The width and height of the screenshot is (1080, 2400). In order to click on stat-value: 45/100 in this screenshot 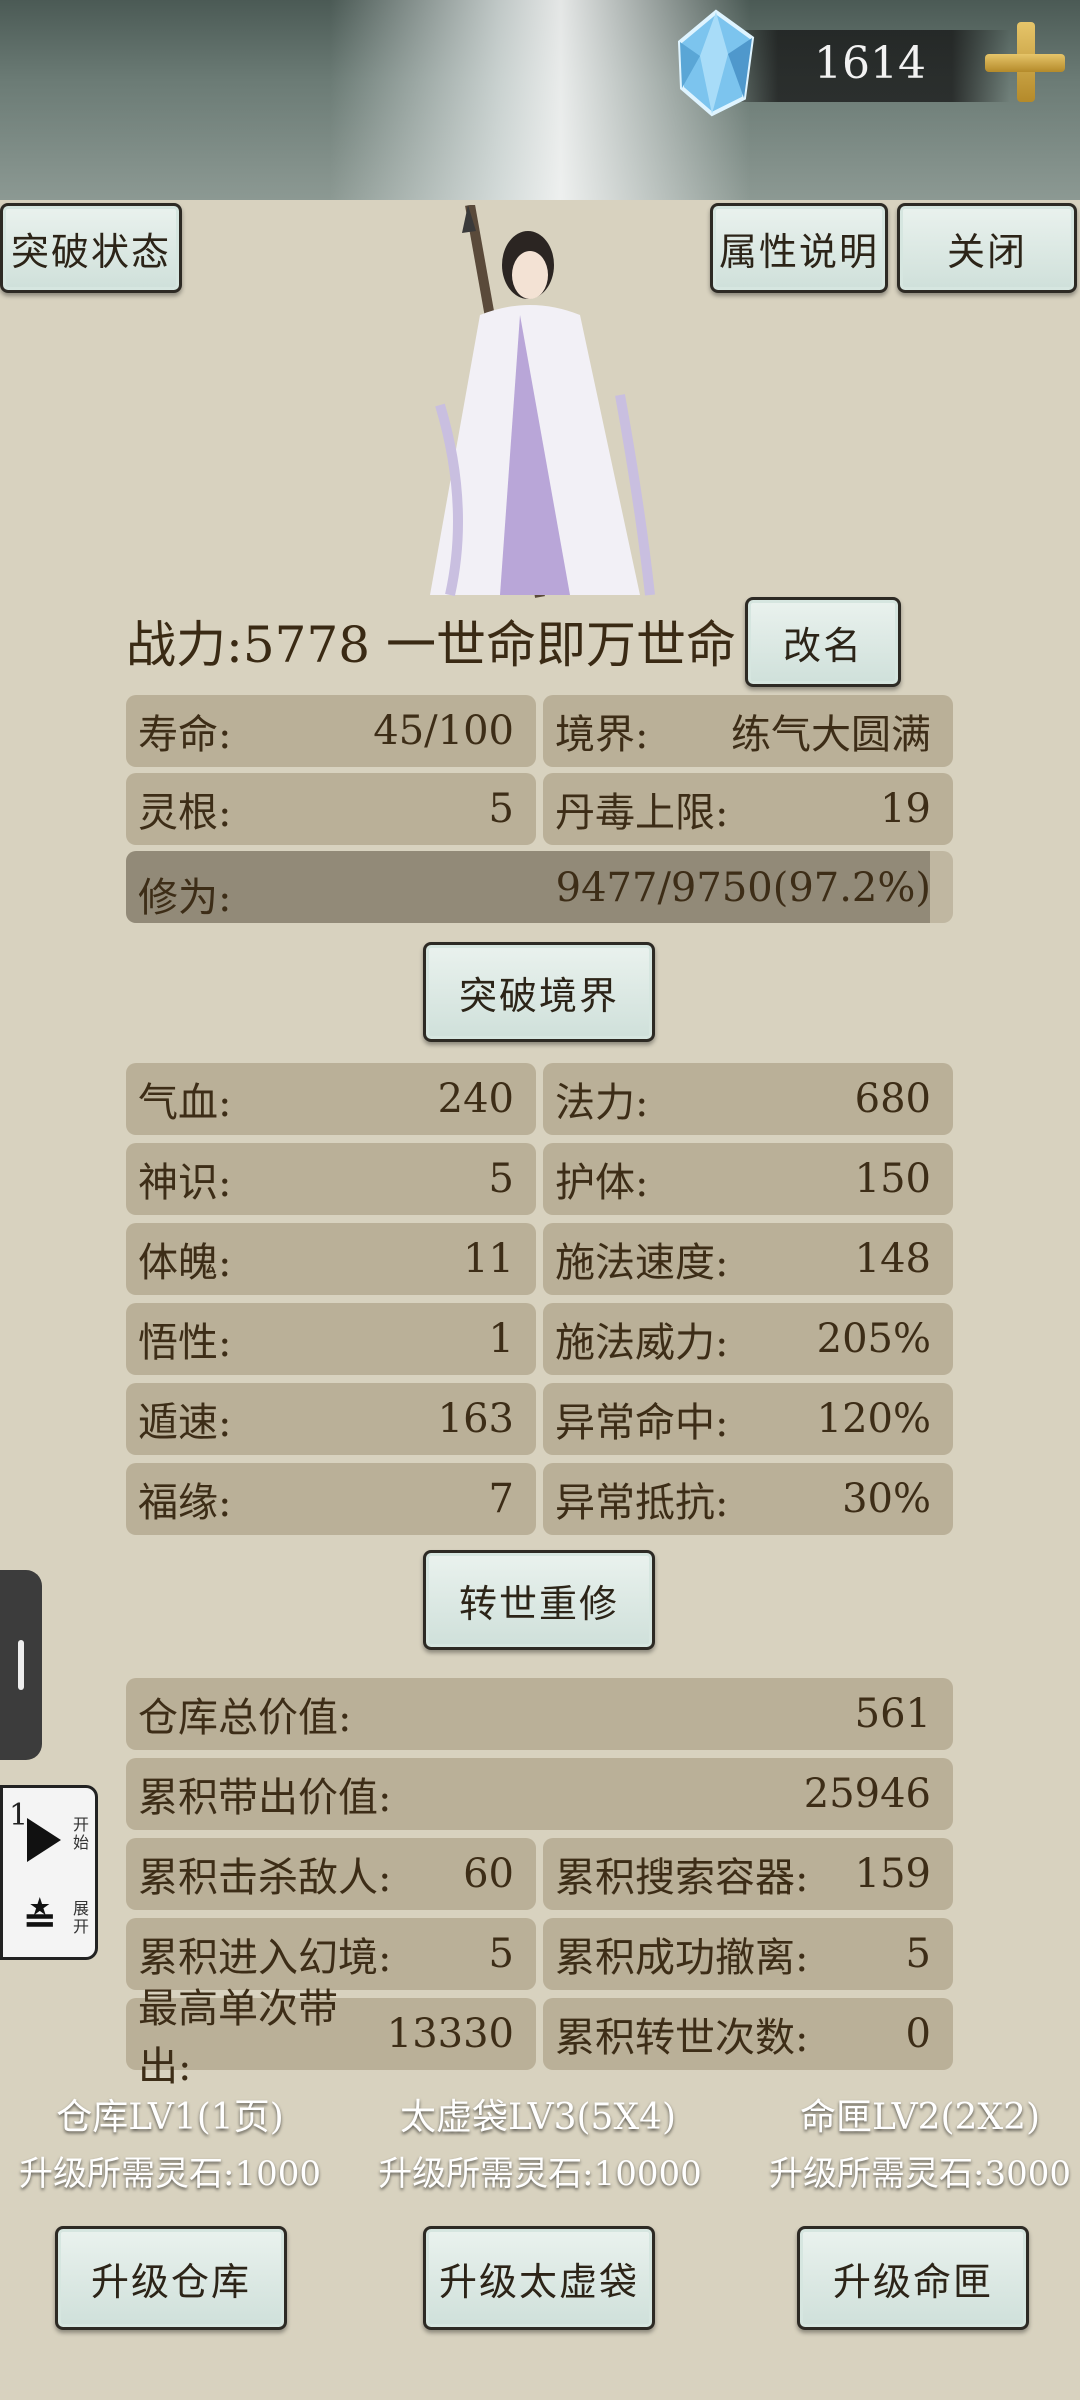, I will do `click(443, 731)`.